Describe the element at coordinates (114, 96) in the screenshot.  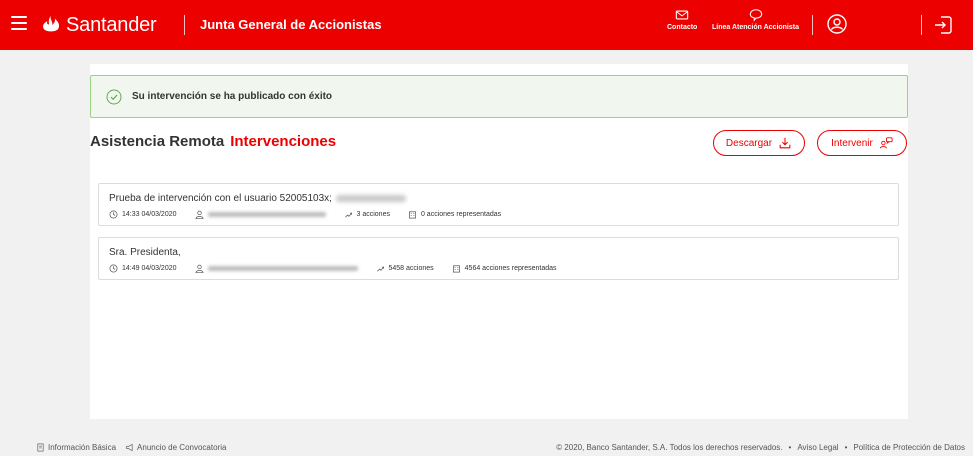
I see `check-circle-icon` at that location.